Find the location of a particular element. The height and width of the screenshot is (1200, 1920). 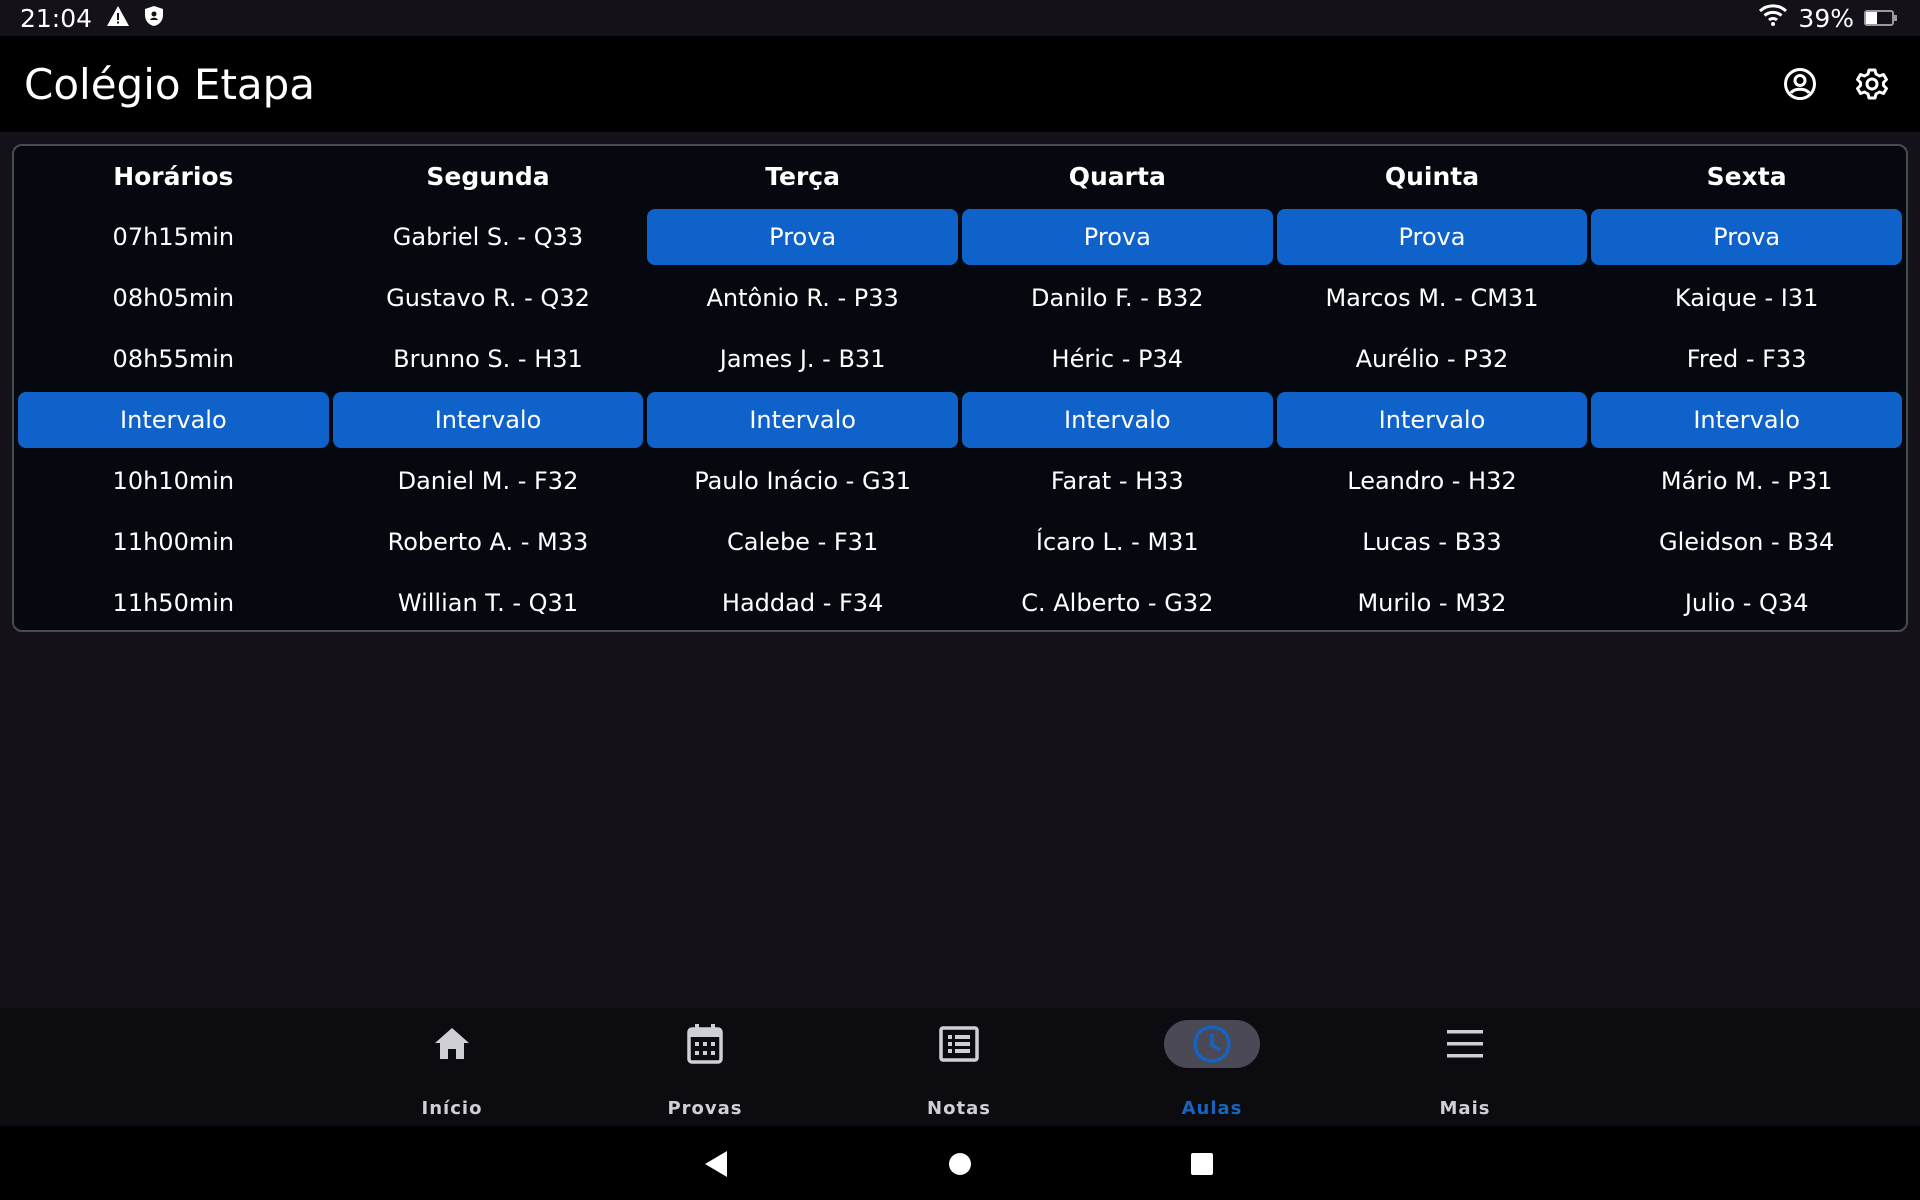

table-cell: Roberto A. - M33 is located at coordinates (488, 541).